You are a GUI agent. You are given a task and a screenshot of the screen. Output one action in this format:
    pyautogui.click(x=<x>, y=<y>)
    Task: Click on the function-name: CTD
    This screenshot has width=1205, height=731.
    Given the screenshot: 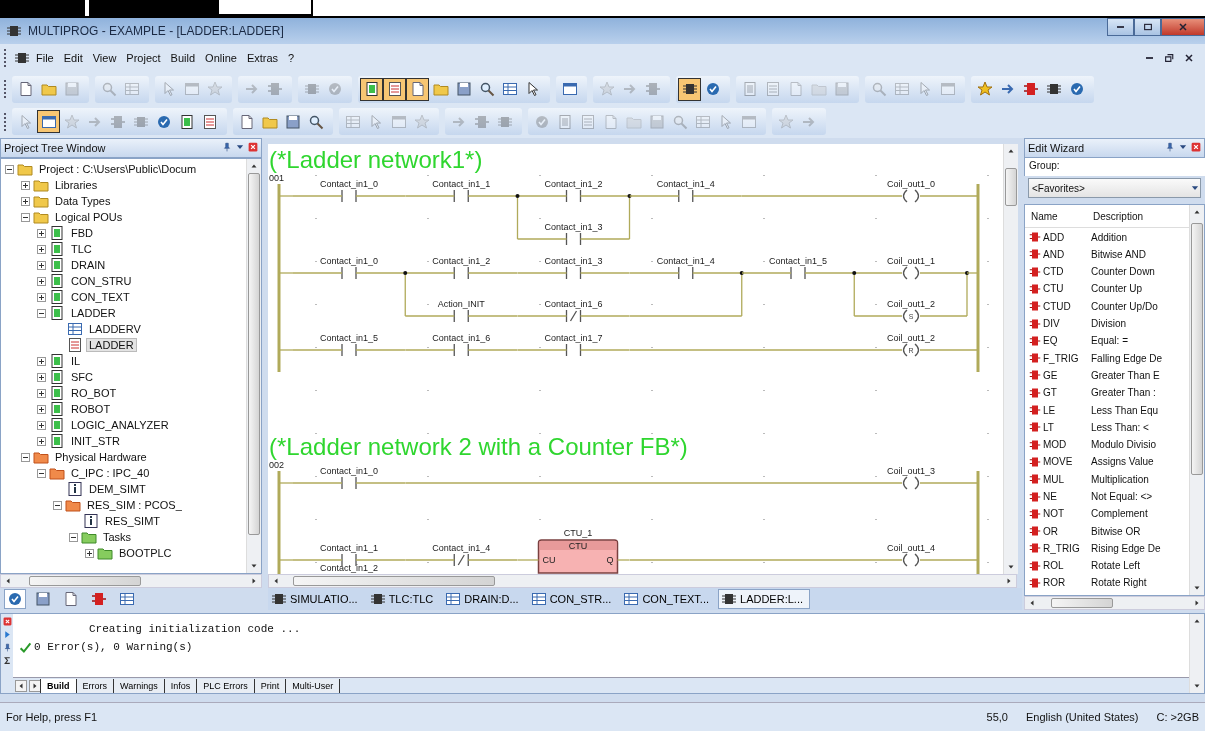 What is the action you would take?
    pyautogui.click(x=1053, y=272)
    